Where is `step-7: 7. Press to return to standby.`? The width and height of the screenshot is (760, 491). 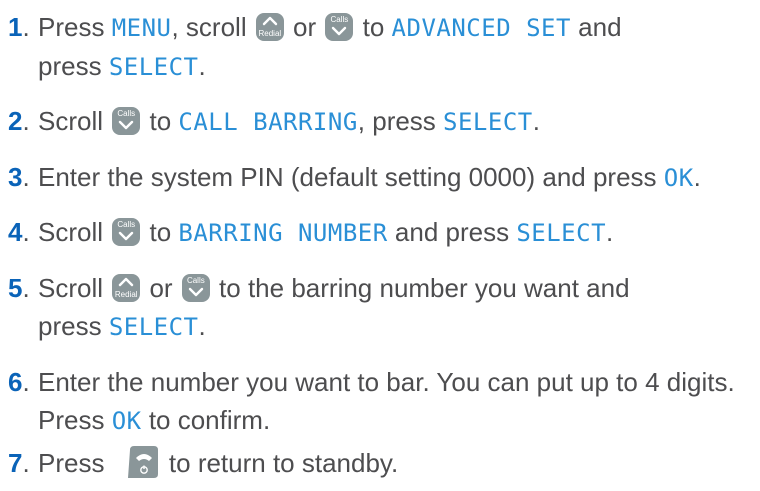
step-7: 7. Press to return to standby. is located at coordinates (380, 463).